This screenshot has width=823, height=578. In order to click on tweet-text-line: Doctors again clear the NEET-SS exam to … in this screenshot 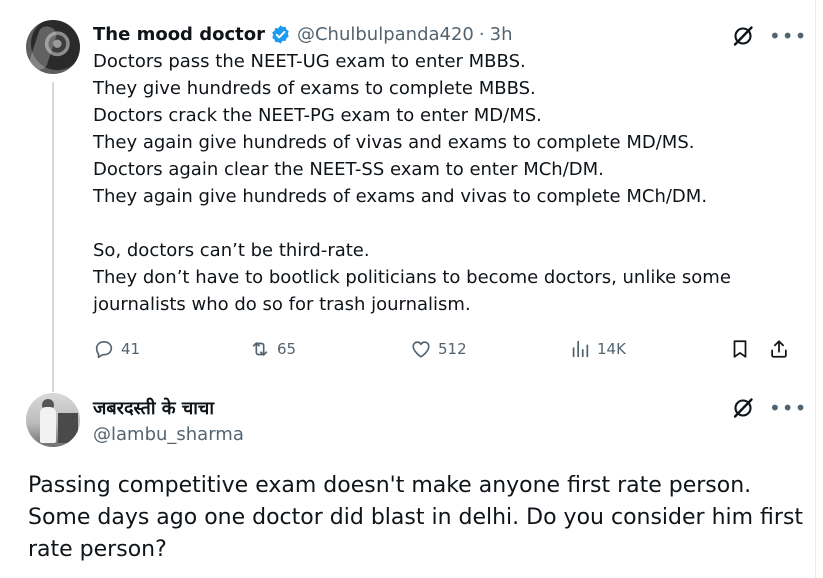, I will do `click(348, 169)`.